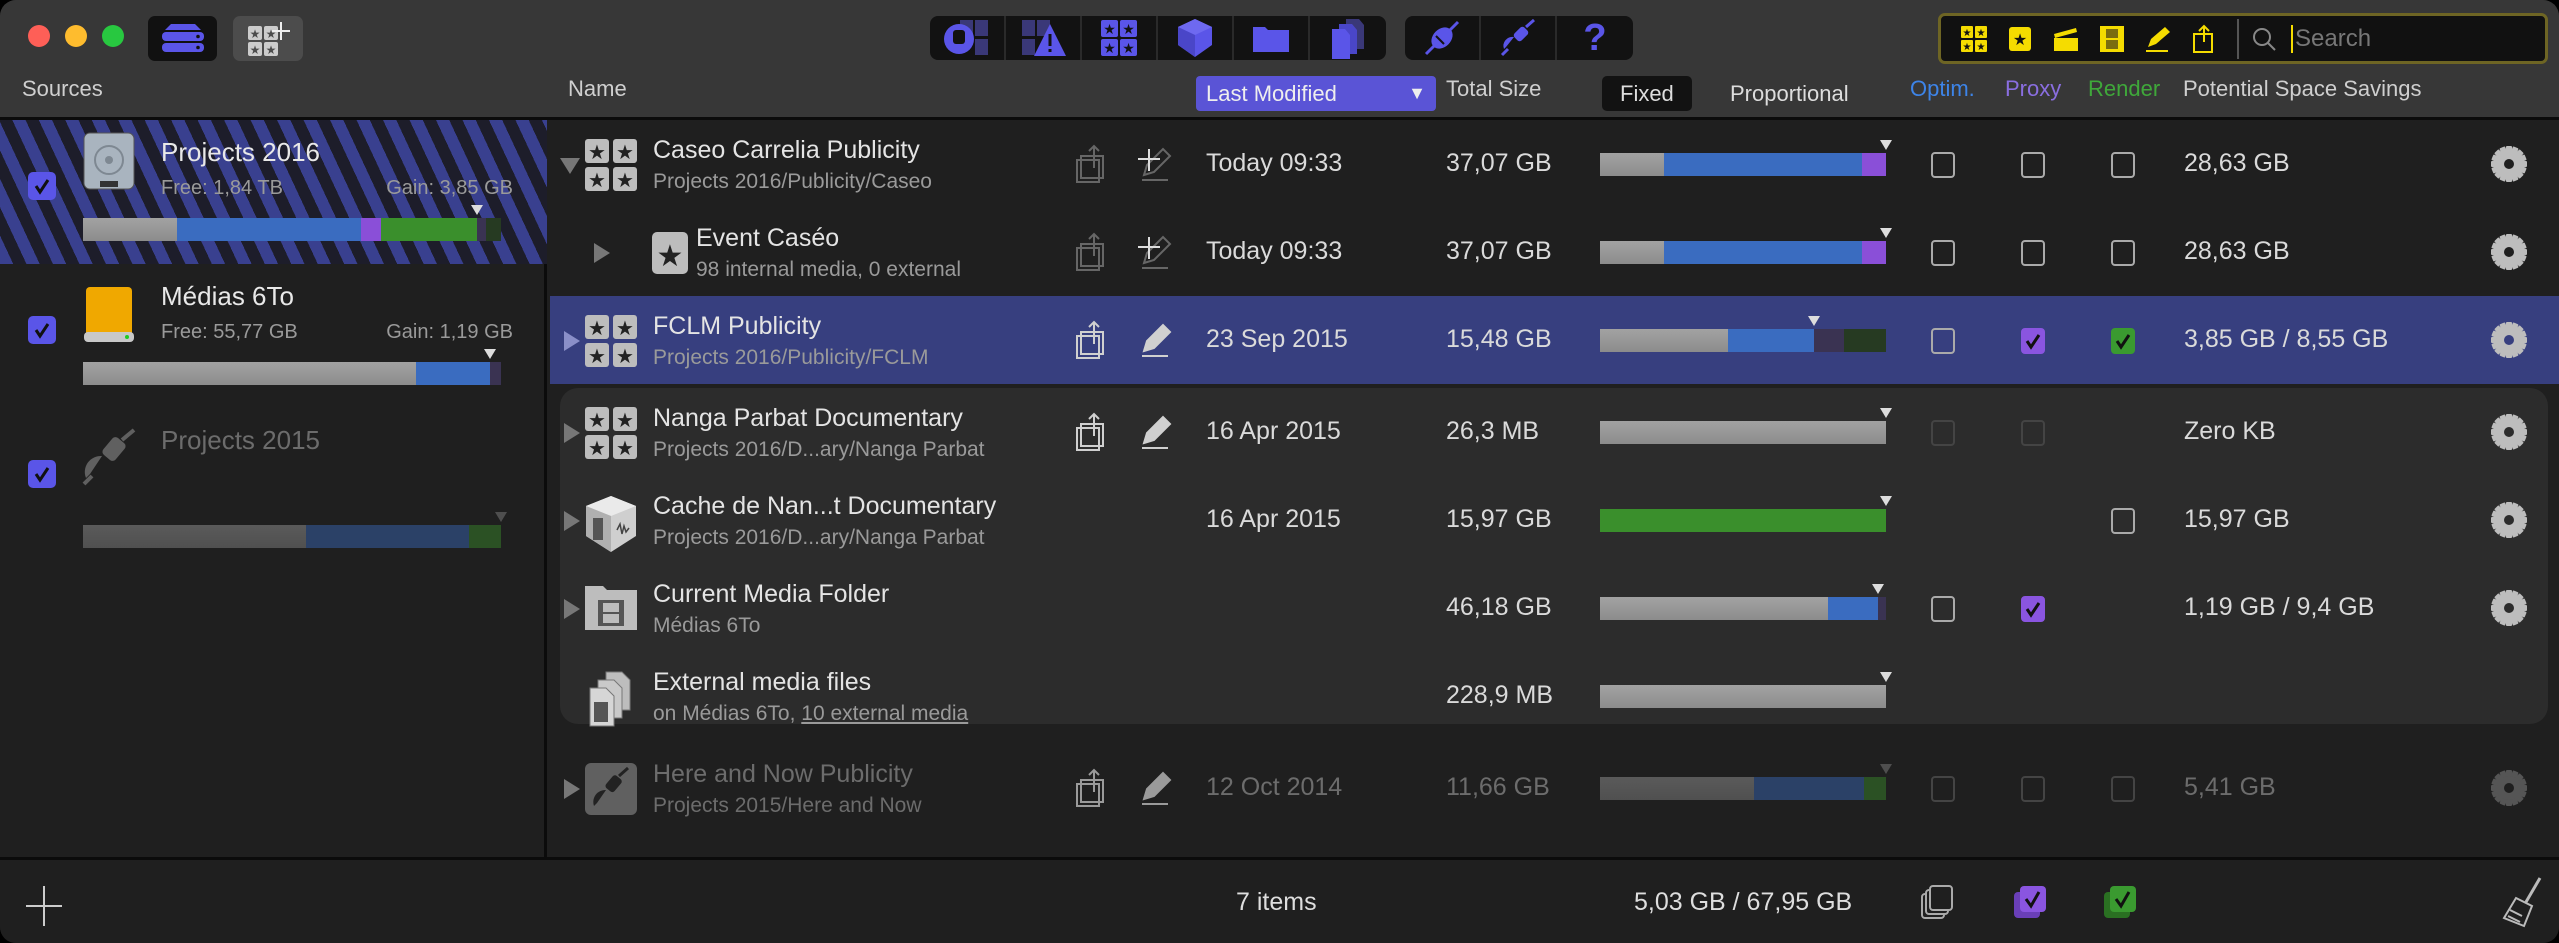  I want to click on add-library-button: ★ ★ ★ ★, so click(268, 38).